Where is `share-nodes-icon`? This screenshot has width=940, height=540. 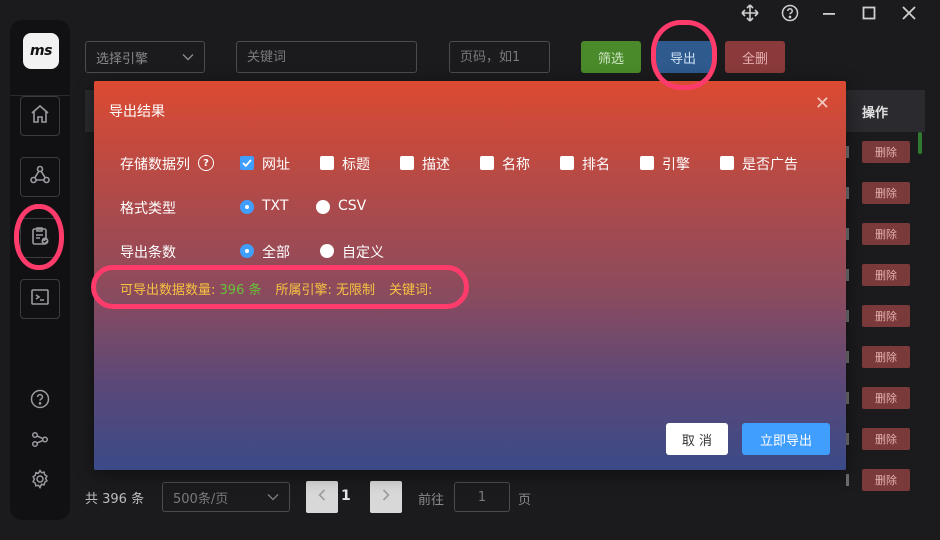
share-nodes-icon is located at coordinates (40, 177).